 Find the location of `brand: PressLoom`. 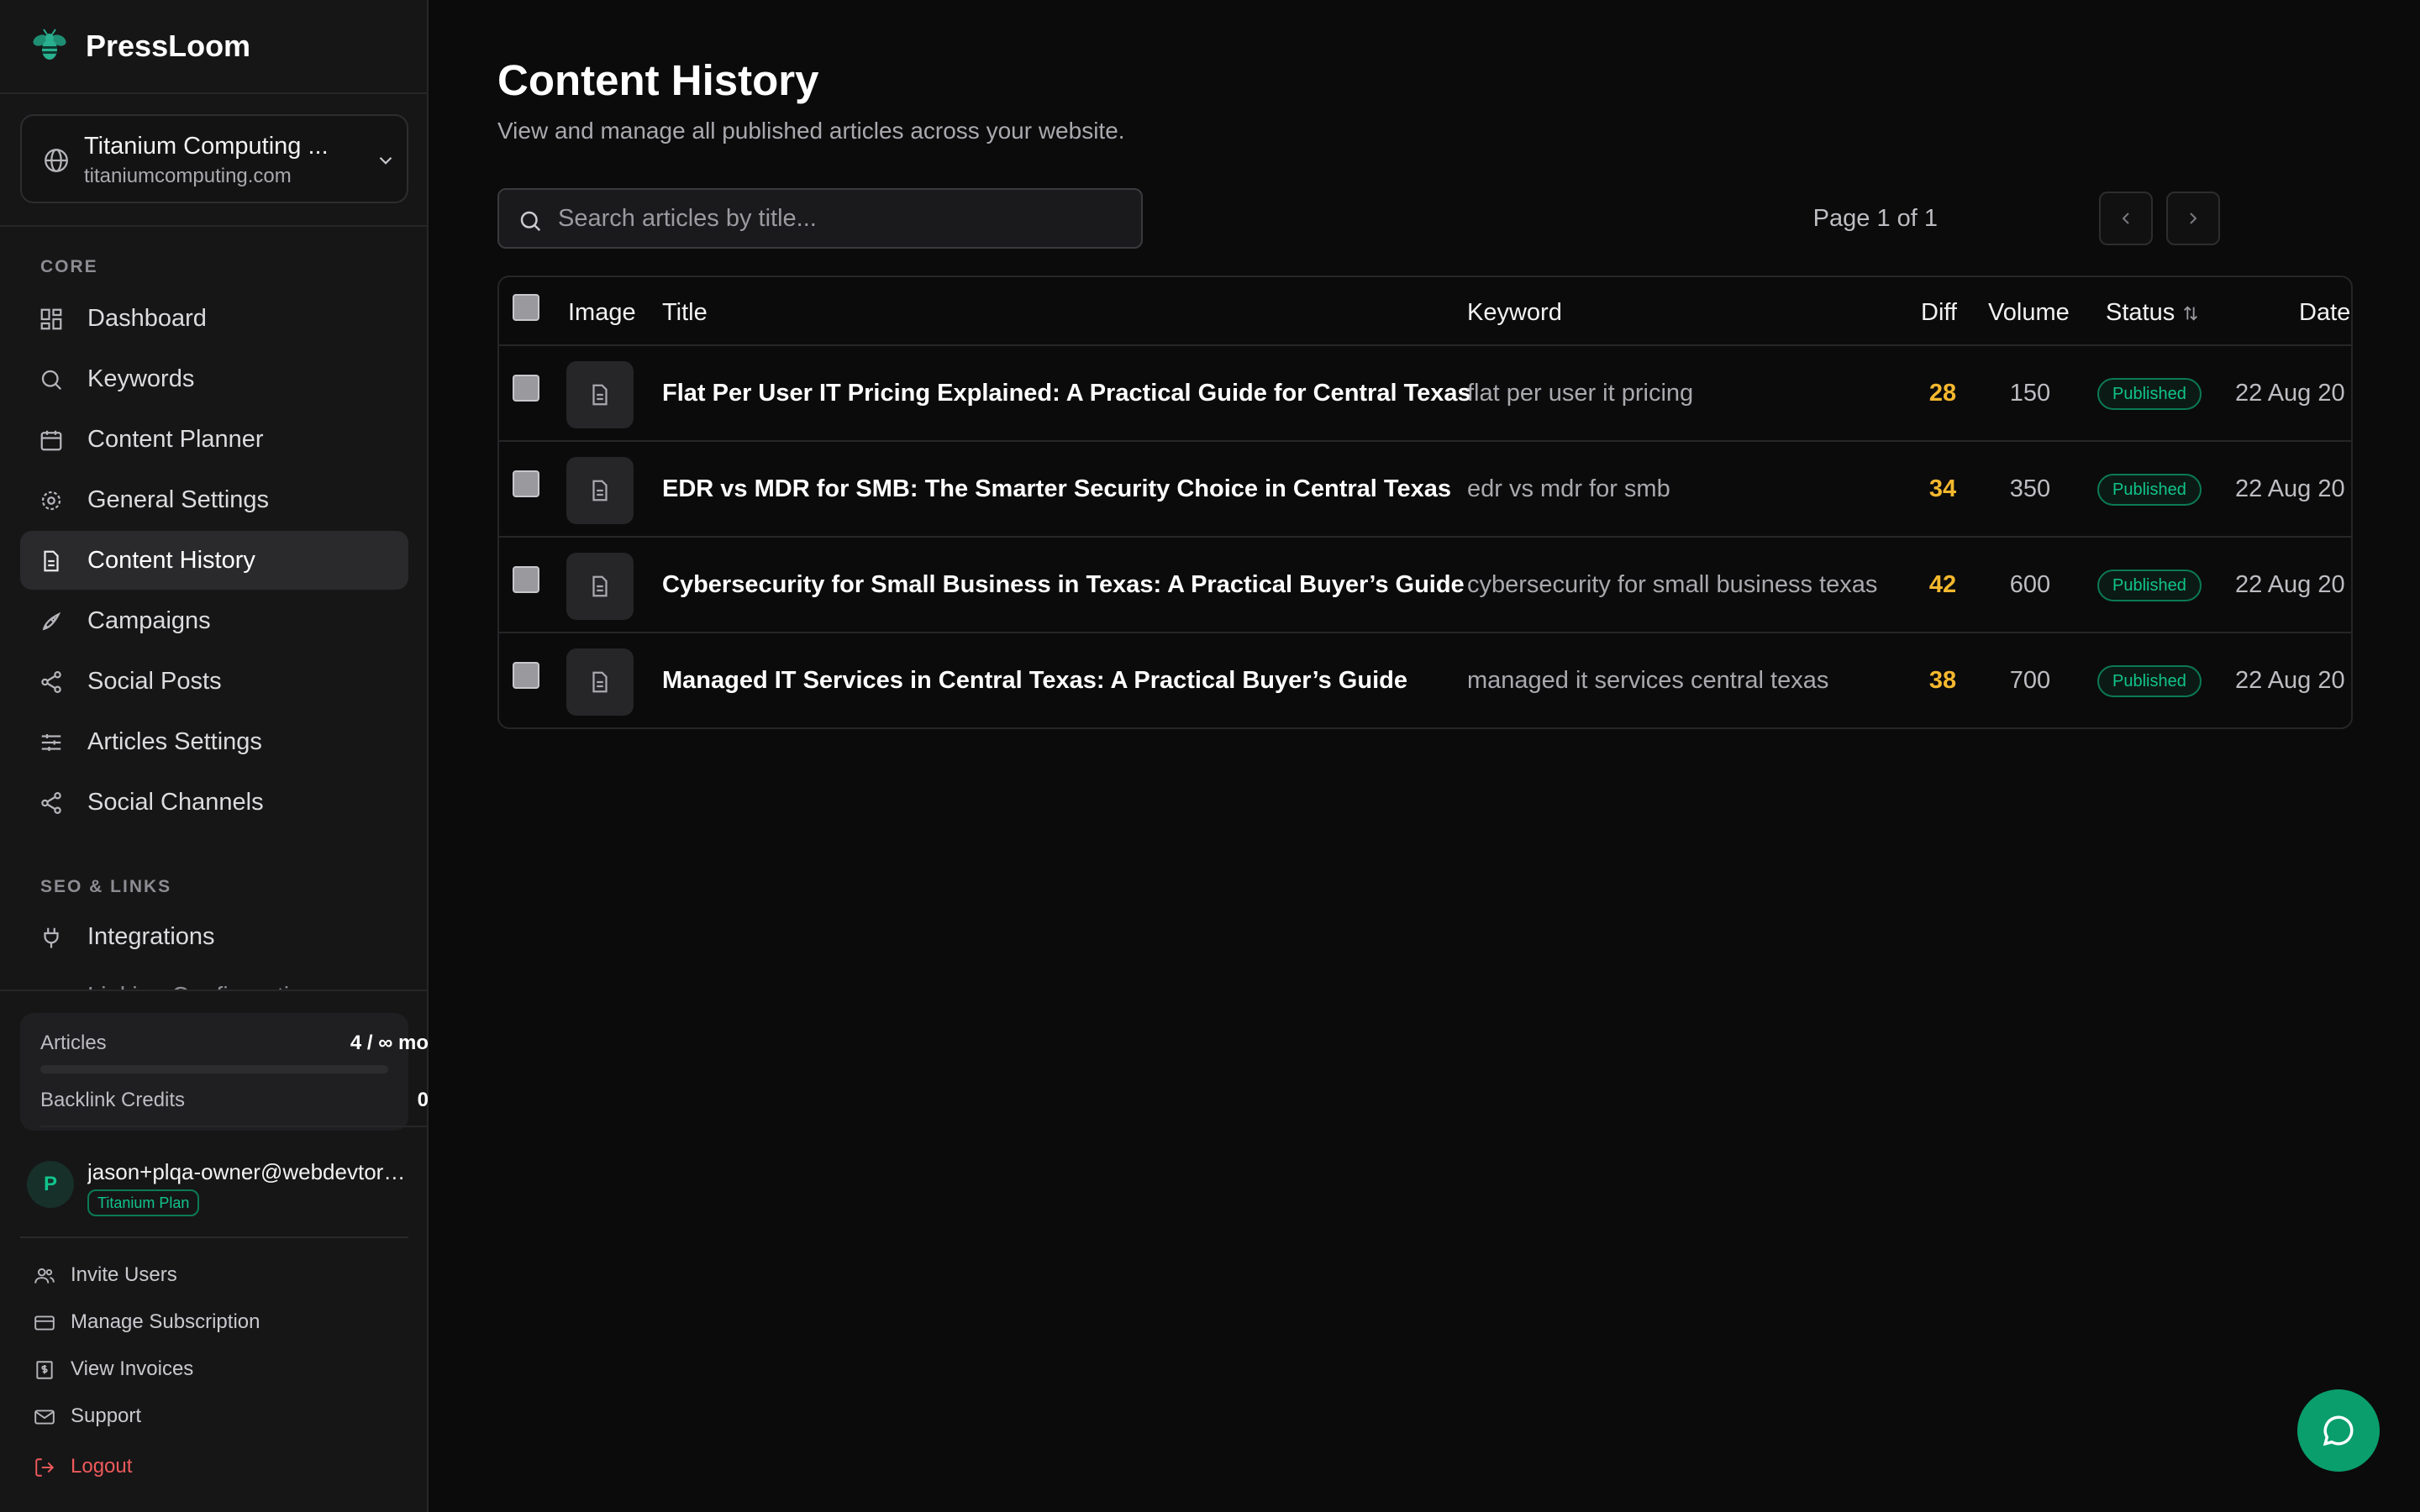

brand: PressLoom is located at coordinates (140, 46).